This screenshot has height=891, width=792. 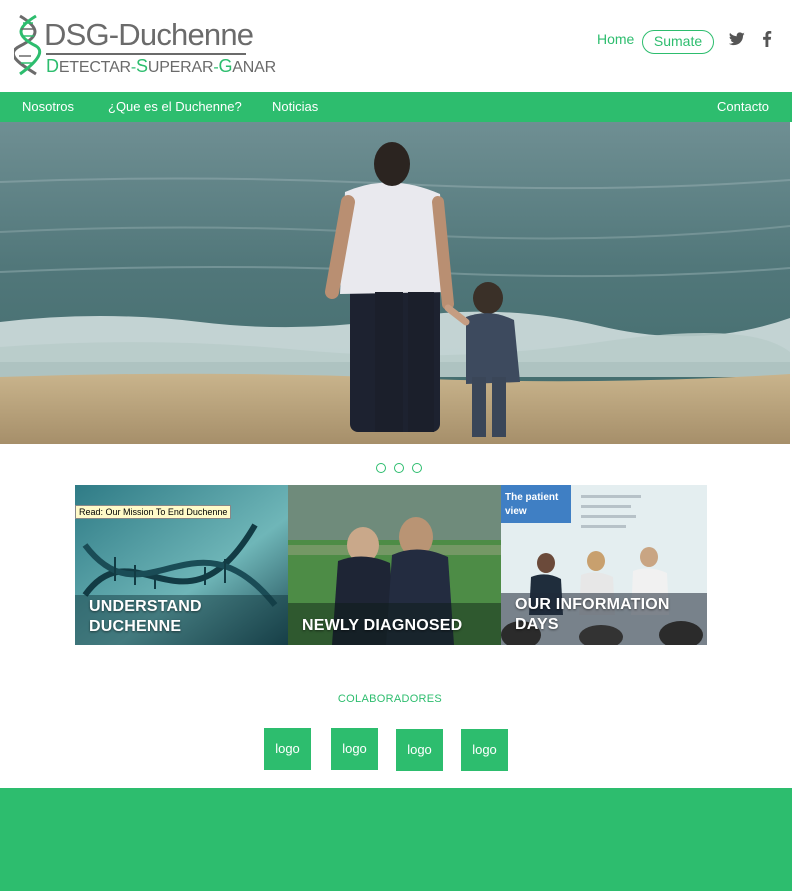 What do you see at coordinates (737, 39) in the screenshot?
I see `twitter-icon` at bounding box center [737, 39].